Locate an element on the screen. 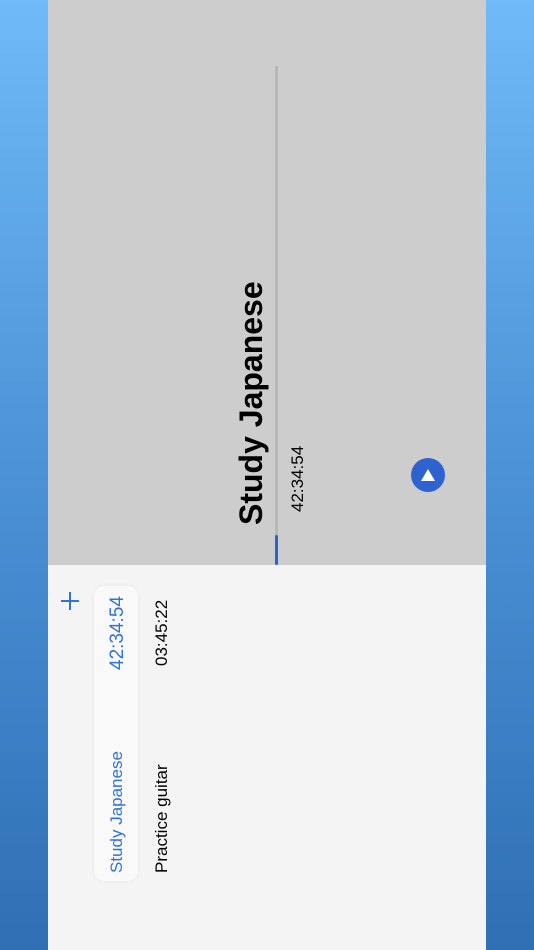 The image size is (534, 950). task-time: 42:34:54 is located at coordinates (117, 633).